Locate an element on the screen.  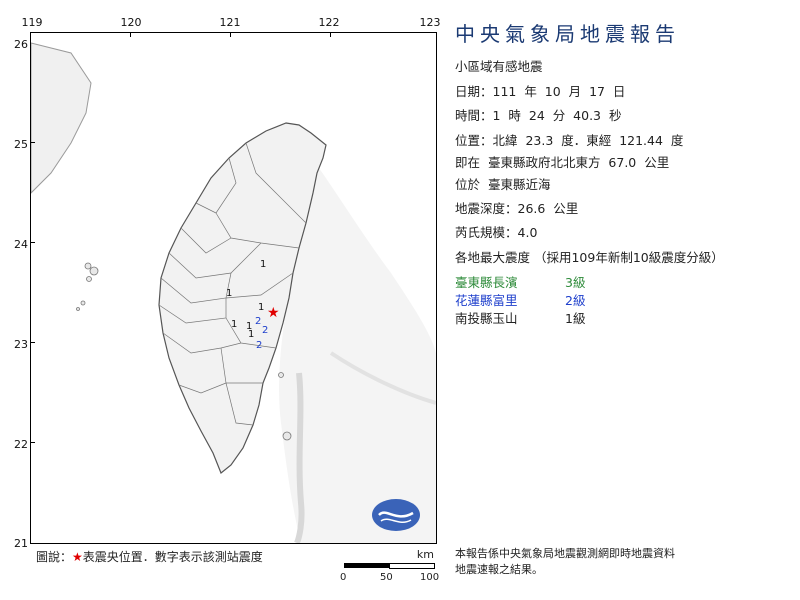
intensity-heading-text: 各地最大震度 （採用109年新制10級震度分級） is located at coordinates (589, 257).